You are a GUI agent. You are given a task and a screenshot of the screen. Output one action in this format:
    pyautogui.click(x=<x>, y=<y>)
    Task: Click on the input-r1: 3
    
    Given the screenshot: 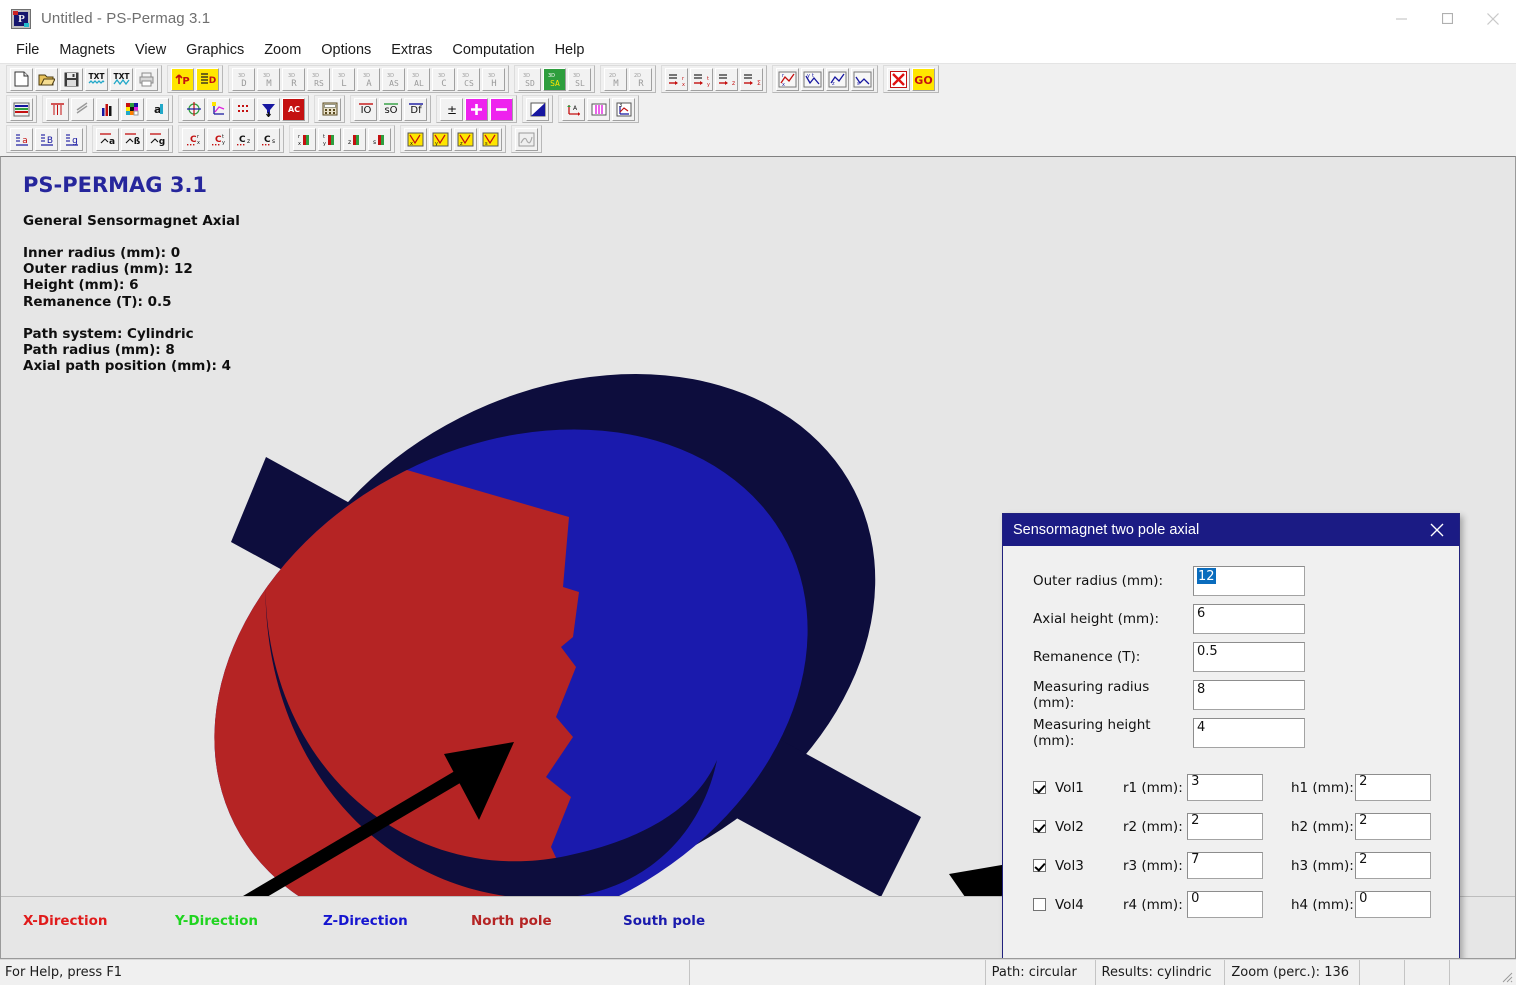 What is the action you would take?
    pyautogui.click(x=1225, y=787)
    